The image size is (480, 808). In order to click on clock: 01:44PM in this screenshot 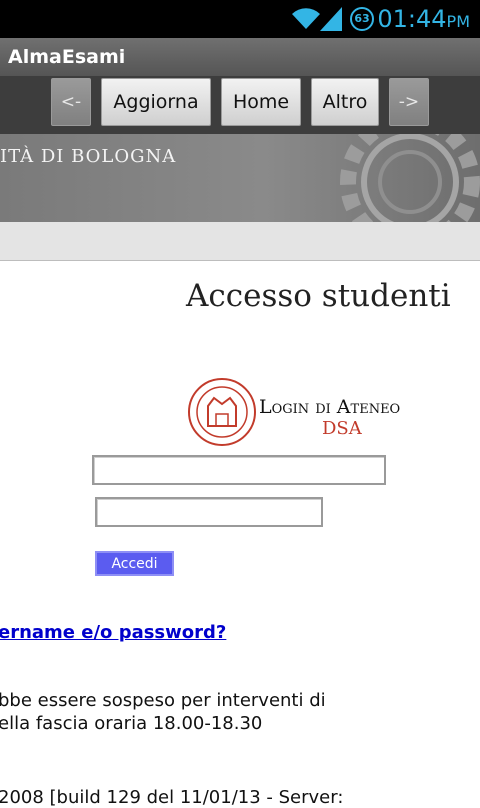, I will do `click(423, 19)`.